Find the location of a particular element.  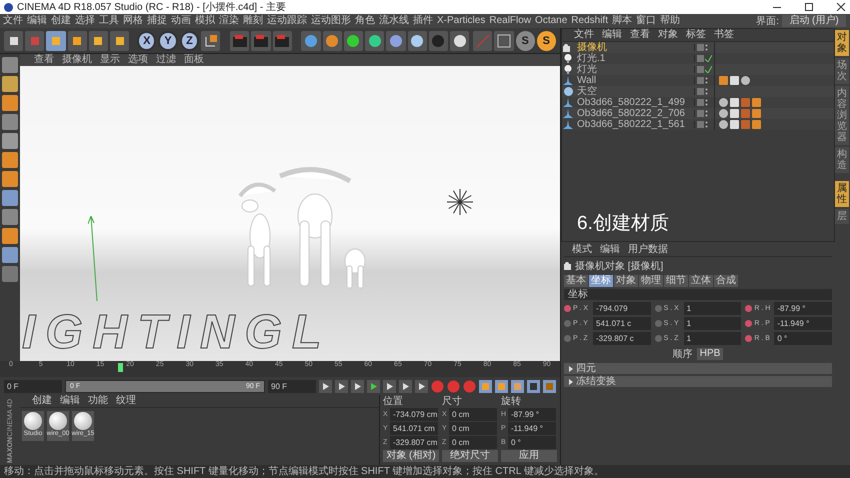

coordinate-system-icon is located at coordinates (210, 40).